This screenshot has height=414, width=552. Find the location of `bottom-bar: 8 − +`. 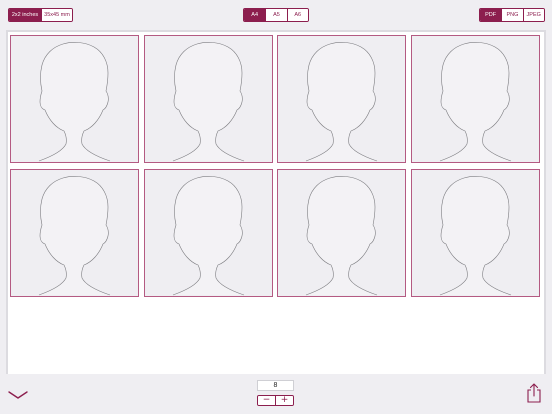

bottom-bar: 8 − + is located at coordinates (276, 394).